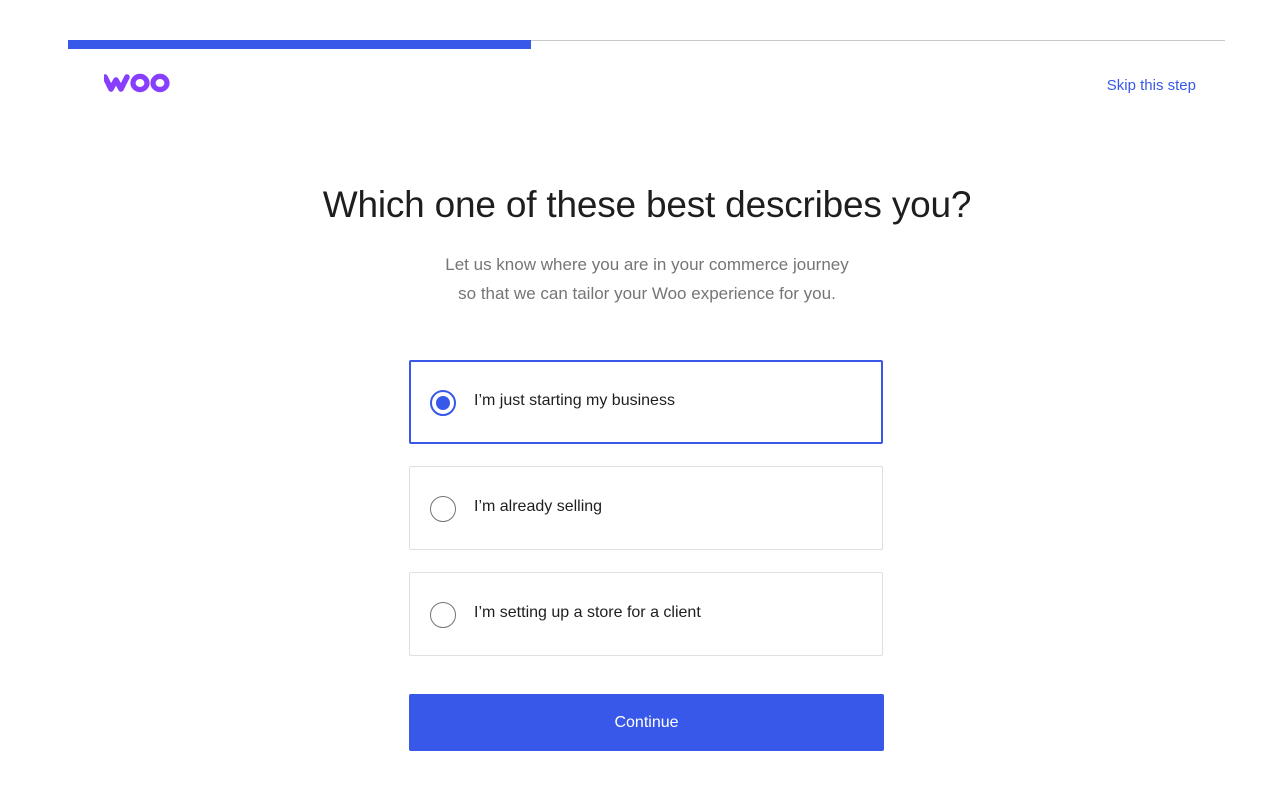  I want to click on radio-button-selected, so click(443, 403).